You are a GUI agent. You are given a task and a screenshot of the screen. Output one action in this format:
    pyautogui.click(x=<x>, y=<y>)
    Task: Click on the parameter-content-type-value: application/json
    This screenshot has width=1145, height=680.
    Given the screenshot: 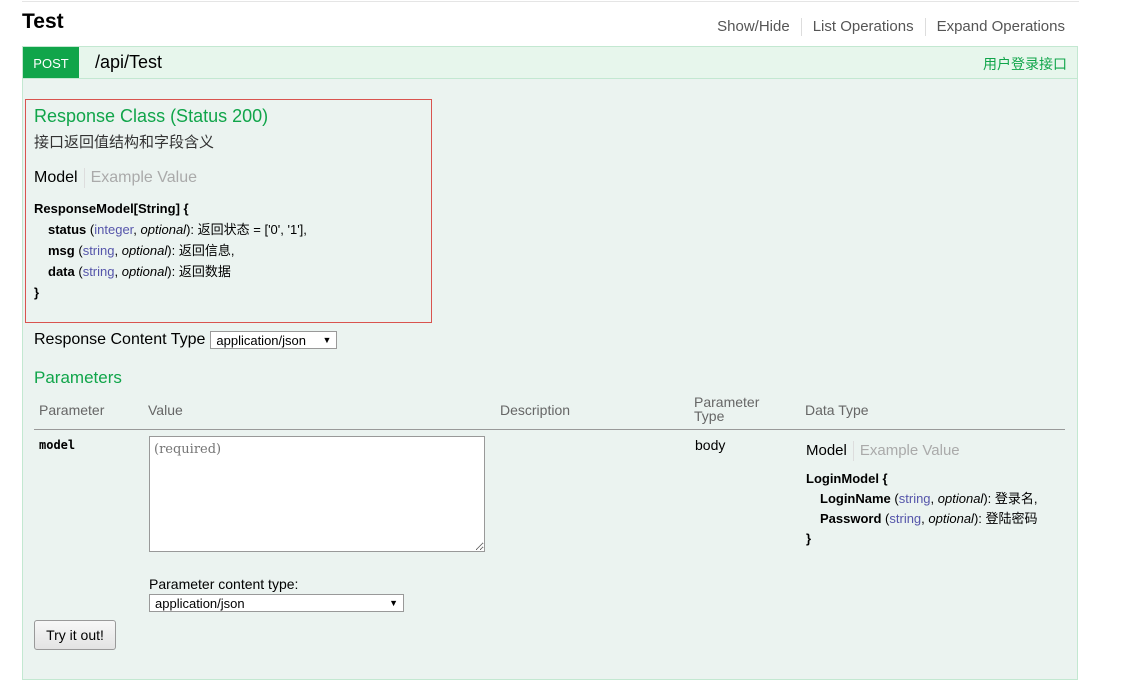 What is the action you would take?
    pyautogui.click(x=200, y=603)
    